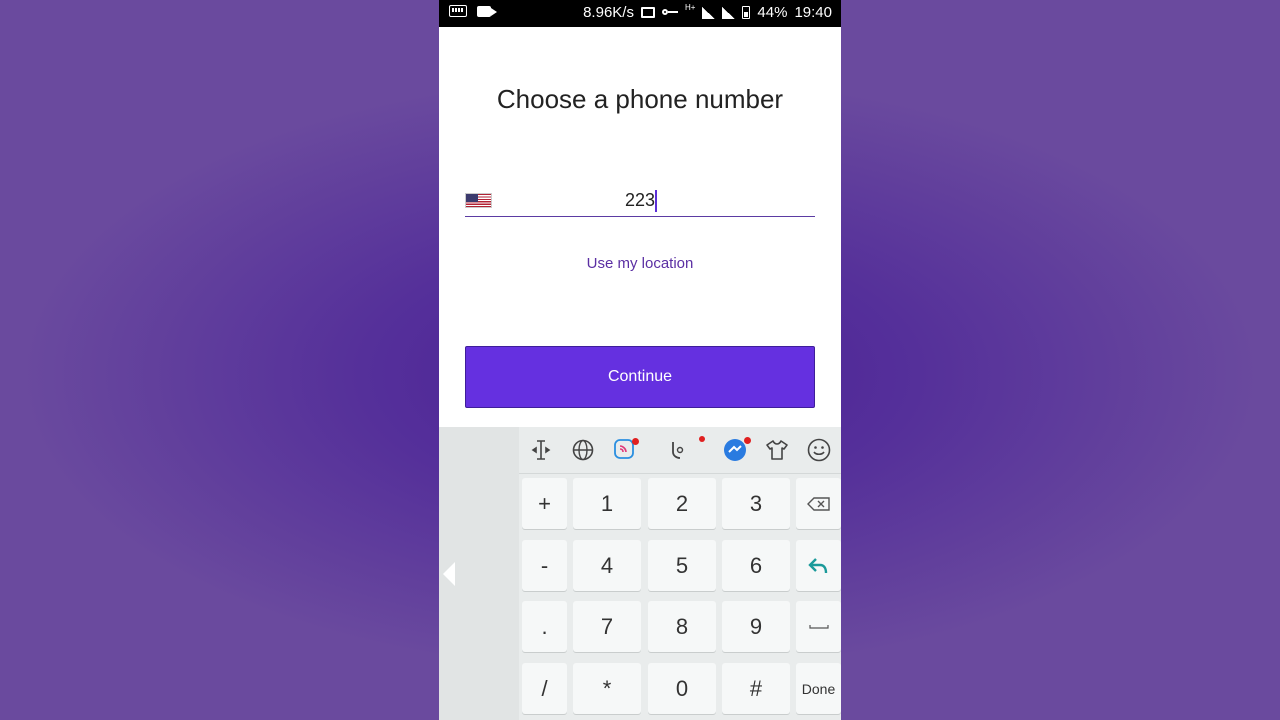 The height and width of the screenshot is (720, 1280). Describe the element at coordinates (685, 450) in the screenshot. I see `voice-icon` at that location.